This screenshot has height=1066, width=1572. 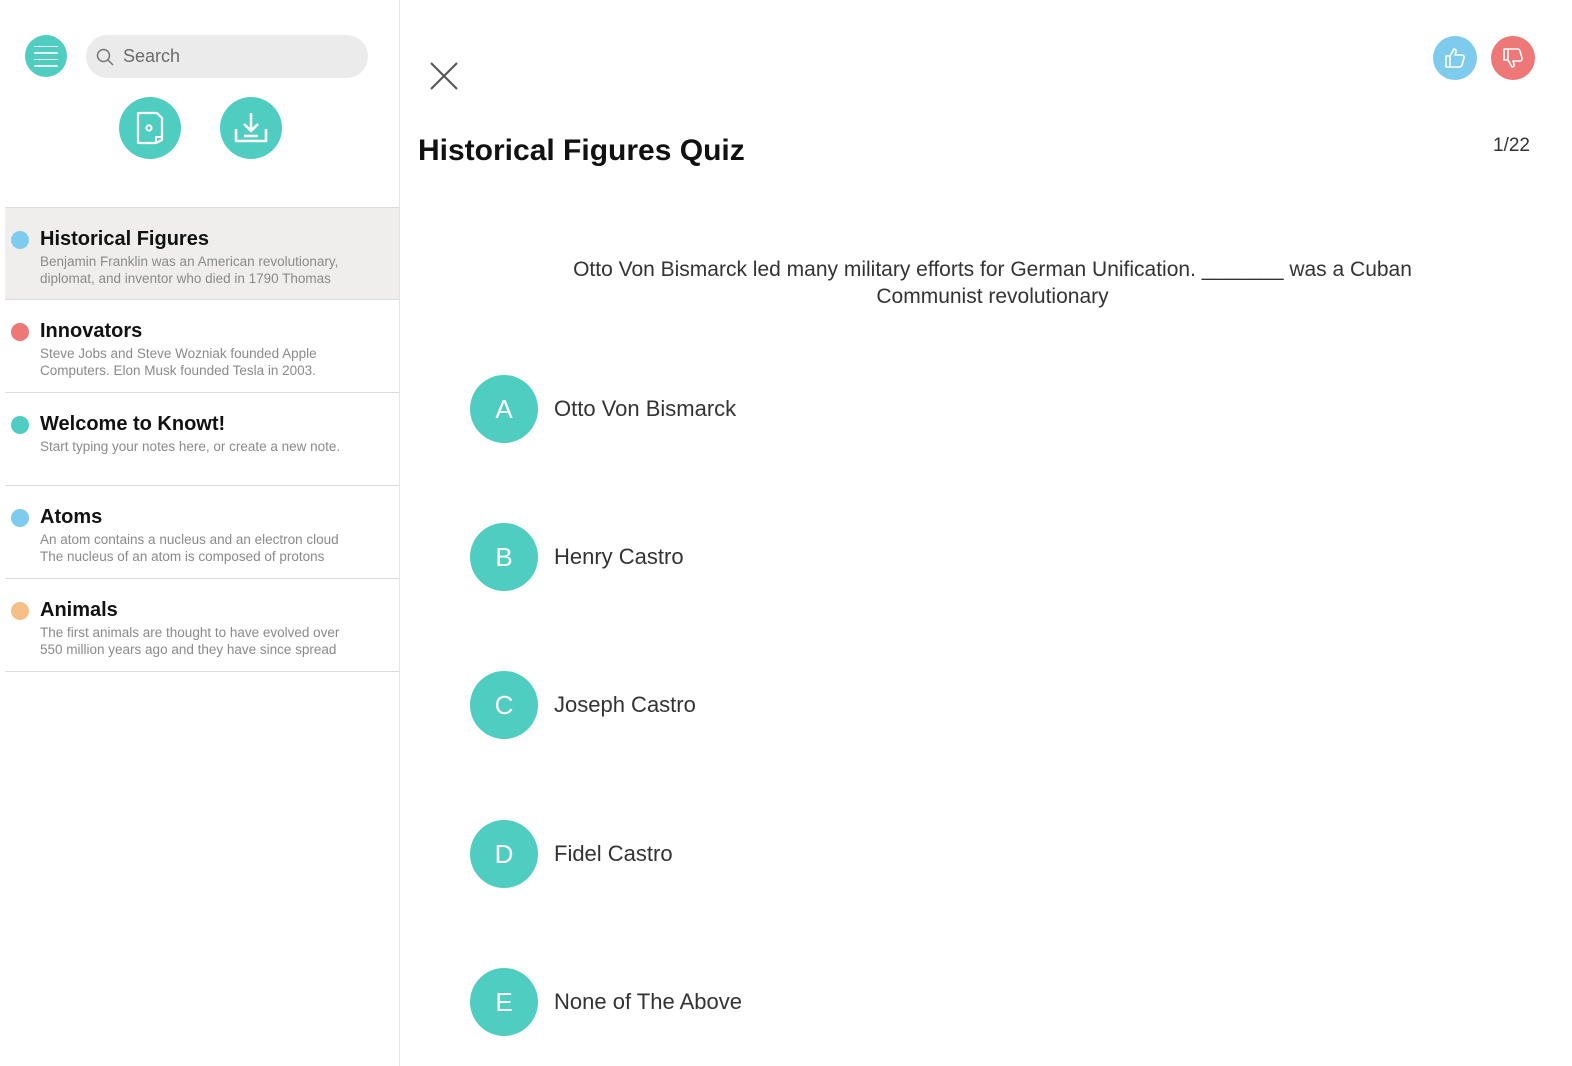 What do you see at coordinates (46, 46) in the screenshot?
I see `hamburger-menu-icon` at bounding box center [46, 46].